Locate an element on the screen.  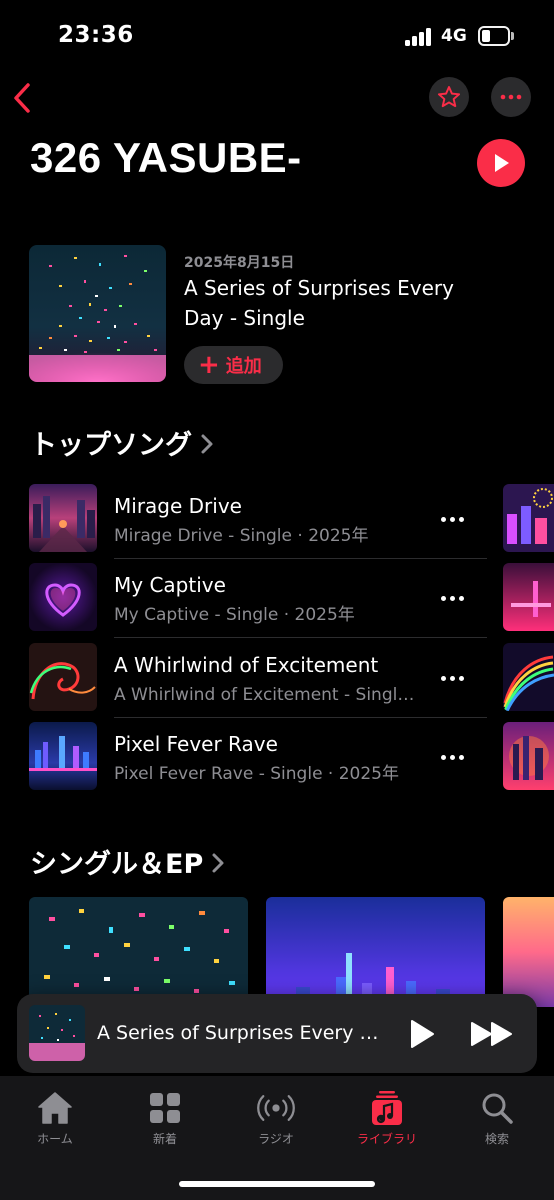
back-button is located at coordinates (23, 98).